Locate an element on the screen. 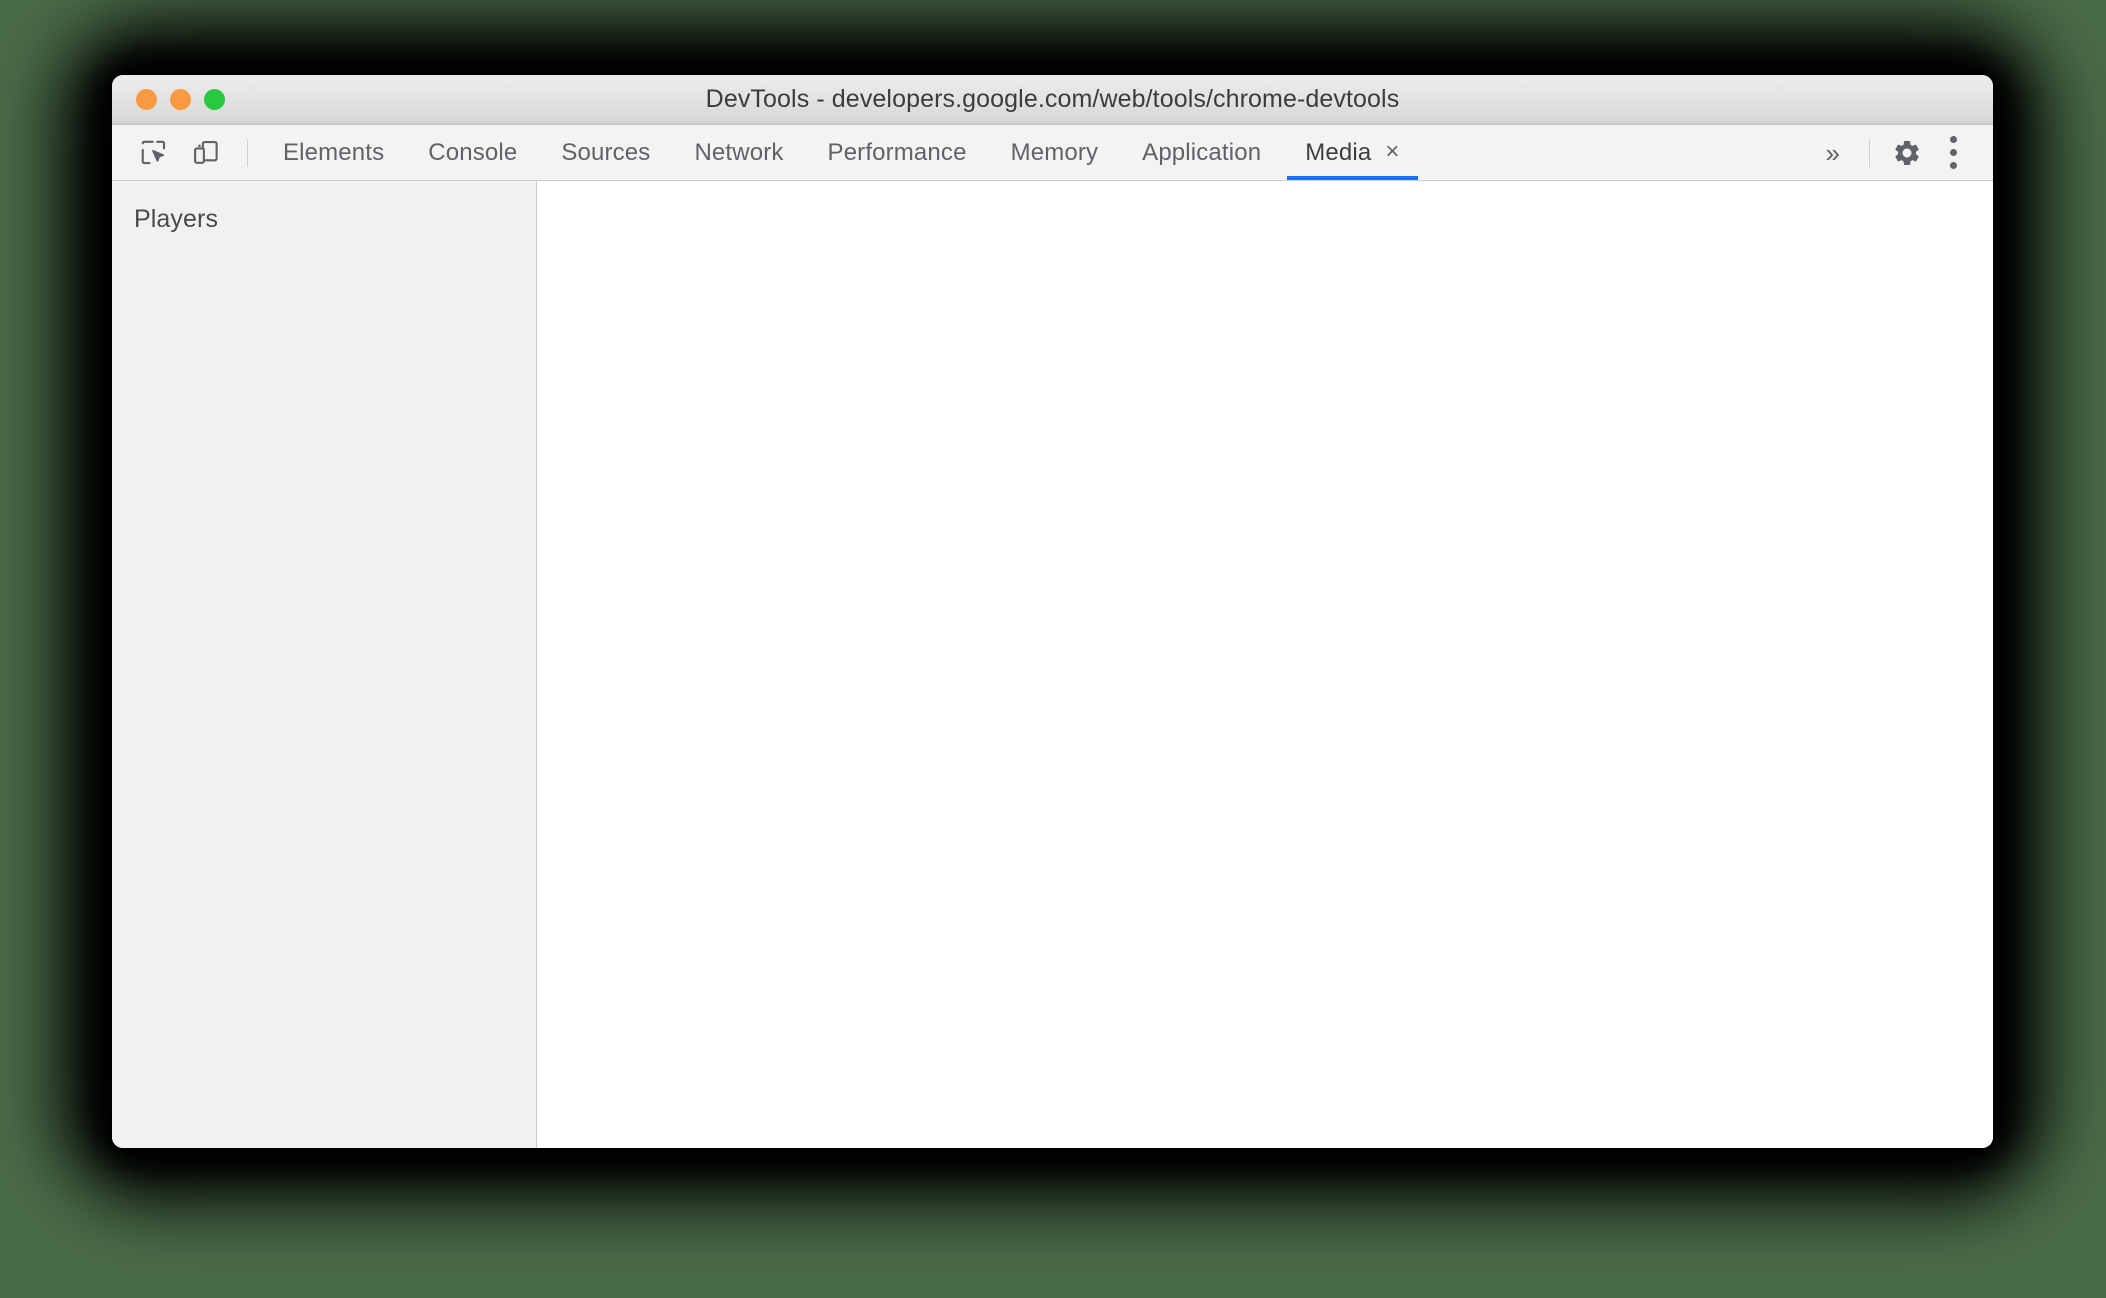  more-tabs-chevron-icon: » is located at coordinates (1833, 153).